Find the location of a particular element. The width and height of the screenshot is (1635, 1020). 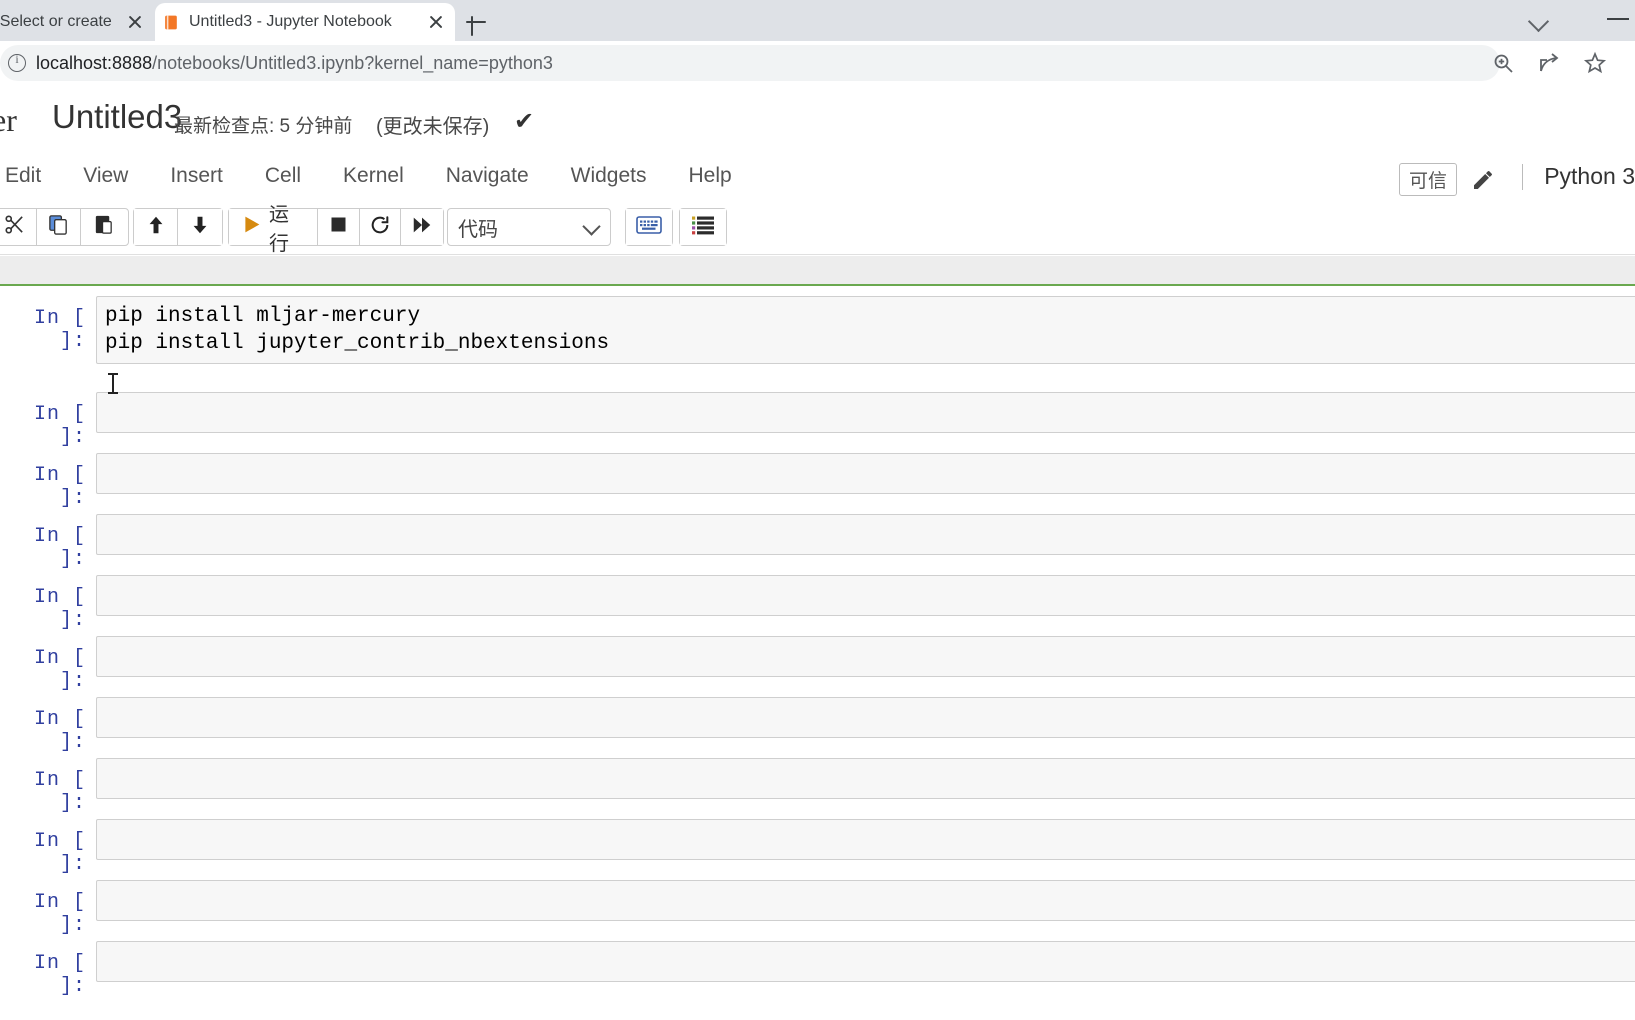

keyboard-icon is located at coordinates (649, 227).